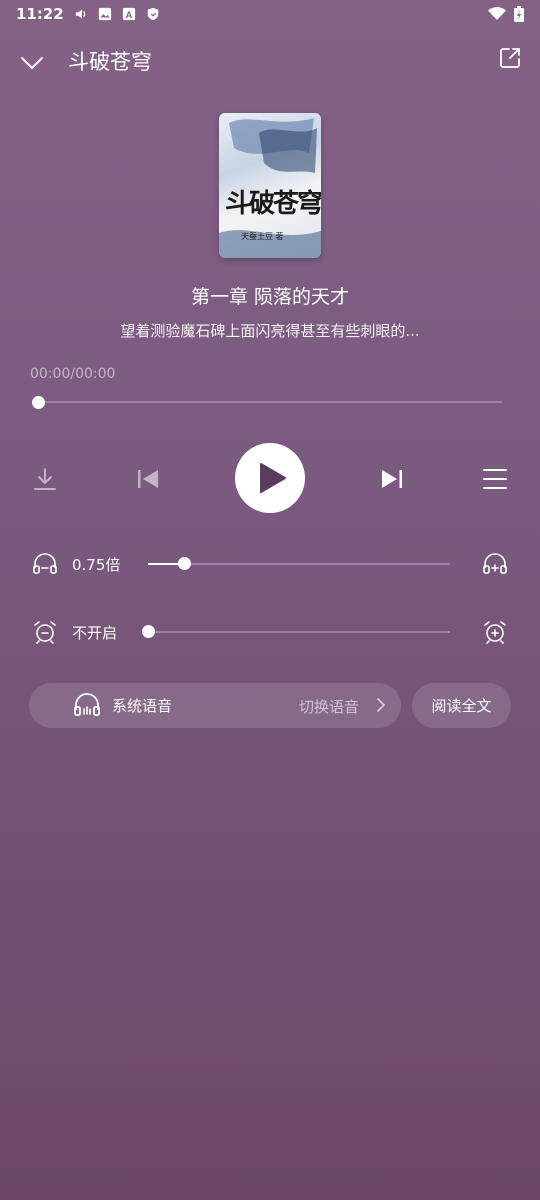 Image resolution: width=540 pixels, height=1200 pixels. I want to click on progress-track, so click(270, 402).